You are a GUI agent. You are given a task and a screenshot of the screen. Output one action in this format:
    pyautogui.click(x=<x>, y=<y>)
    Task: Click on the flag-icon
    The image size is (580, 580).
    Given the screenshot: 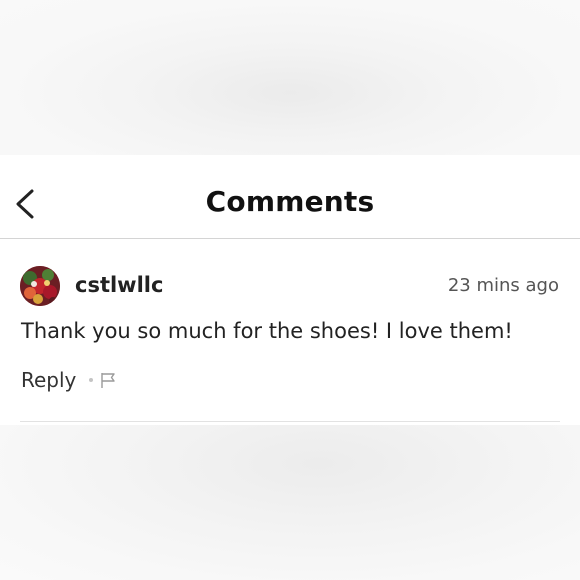 What is the action you would take?
    pyautogui.click(x=108, y=380)
    